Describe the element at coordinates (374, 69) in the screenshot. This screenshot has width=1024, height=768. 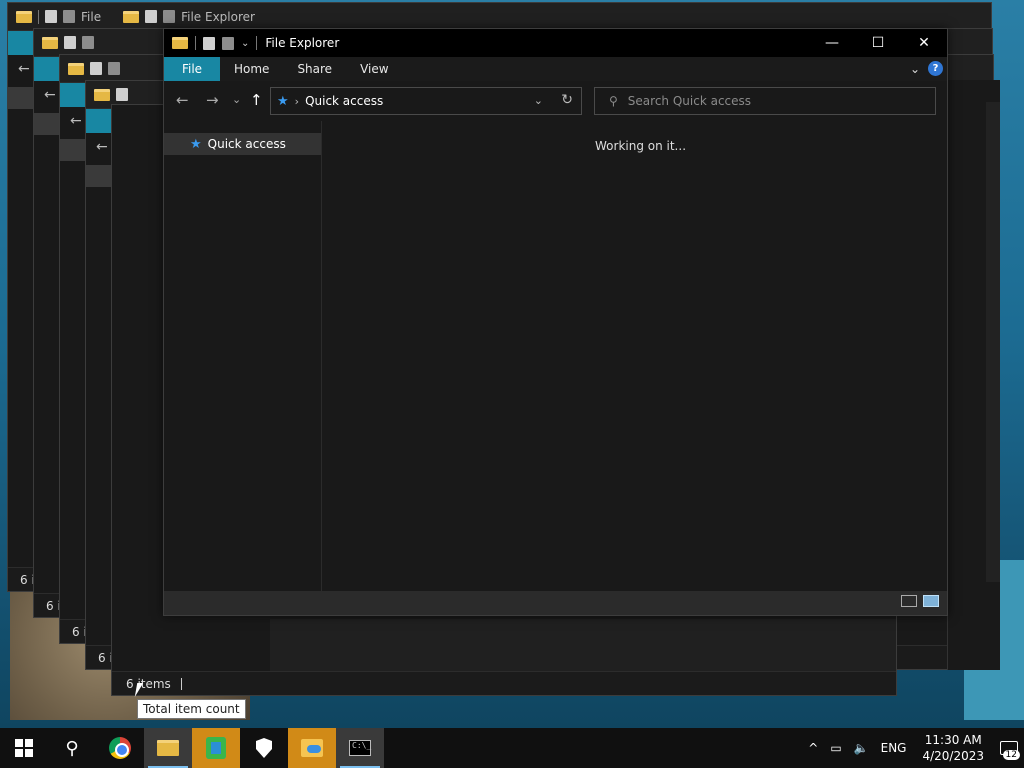
I see `tab-view: View` at that location.